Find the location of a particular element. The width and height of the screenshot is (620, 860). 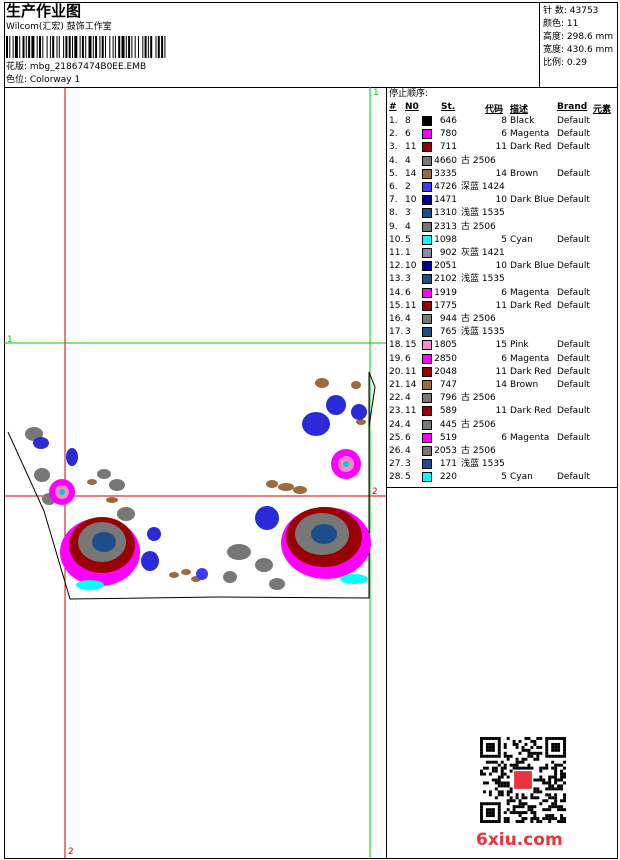

table-row: 5. 14 3335 14 Brown Default is located at coordinates (503, 174).